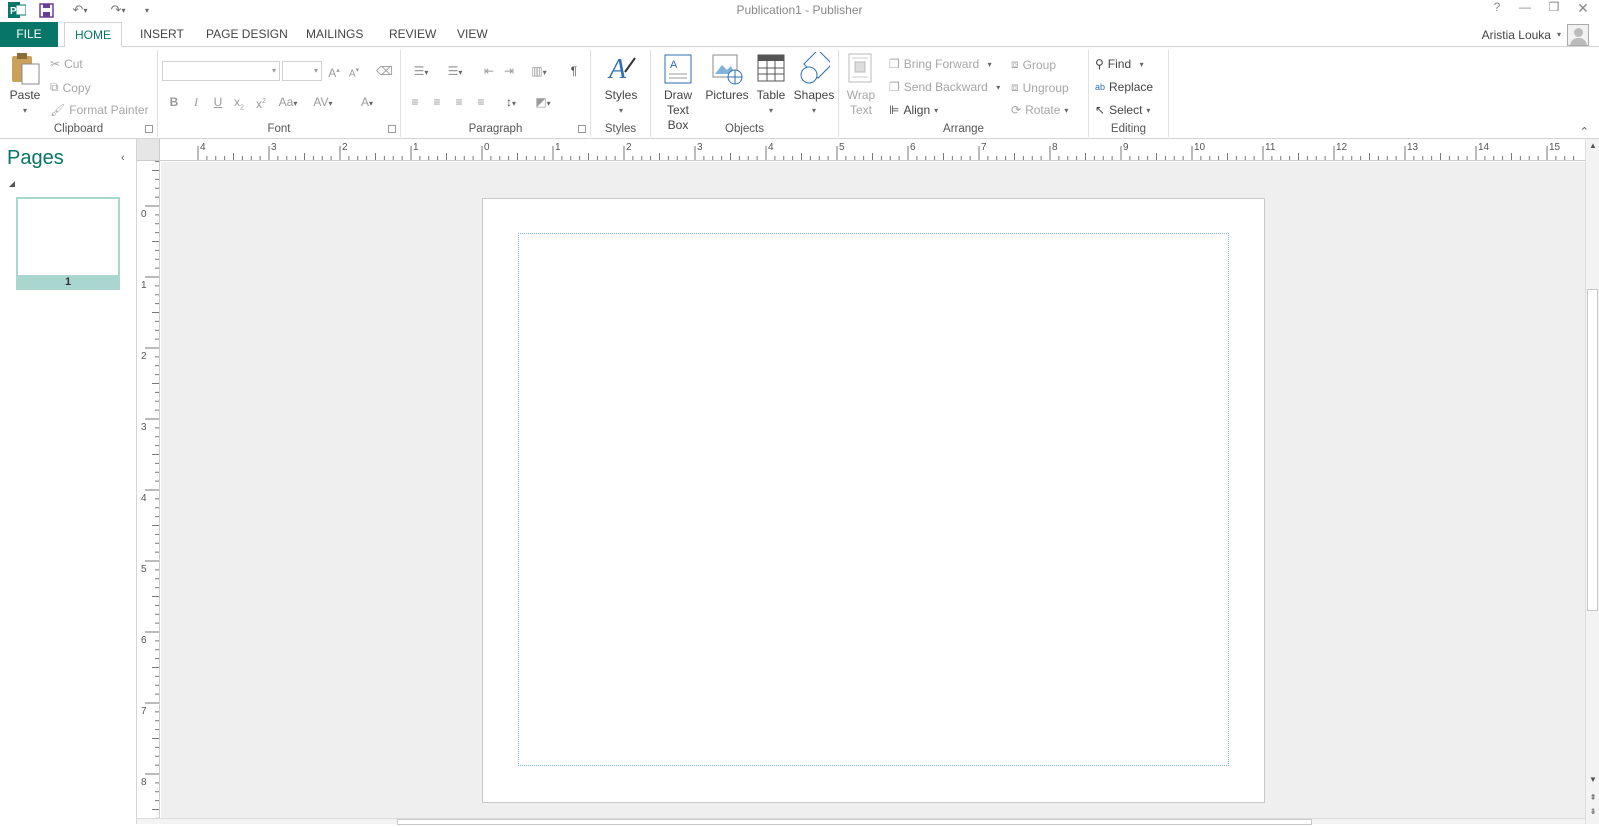  Describe the element at coordinates (437, 102) in the screenshot. I see `align-center-icon: ≡` at that location.